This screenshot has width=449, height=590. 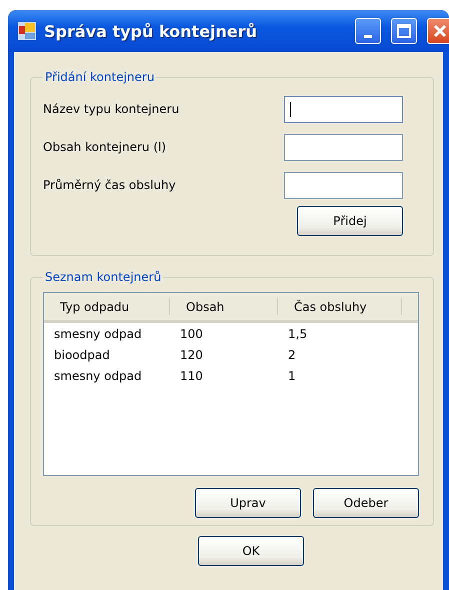 I want to click on table-cell-text: 100, so click(x=191, y=333).